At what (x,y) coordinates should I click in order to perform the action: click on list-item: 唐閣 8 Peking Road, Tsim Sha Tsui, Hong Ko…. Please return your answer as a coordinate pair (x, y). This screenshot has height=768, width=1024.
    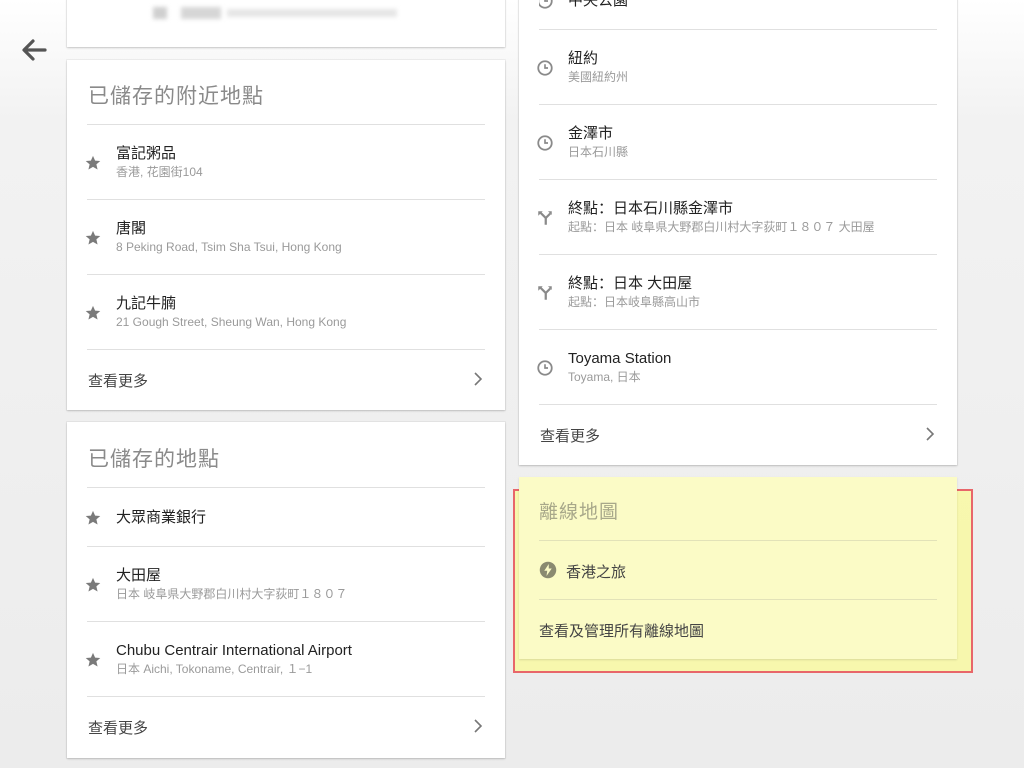
    Looking at the image, I should click on (285, 237).